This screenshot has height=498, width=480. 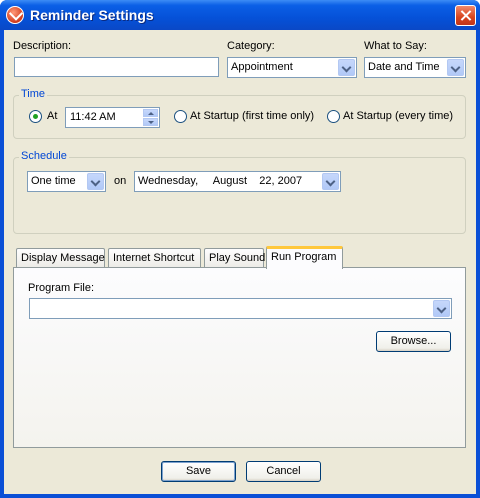 What do you see at coordinates (61, 288) in the screenshot?
I see `program-file-label: Program File:` at bounding box center [61, 288].